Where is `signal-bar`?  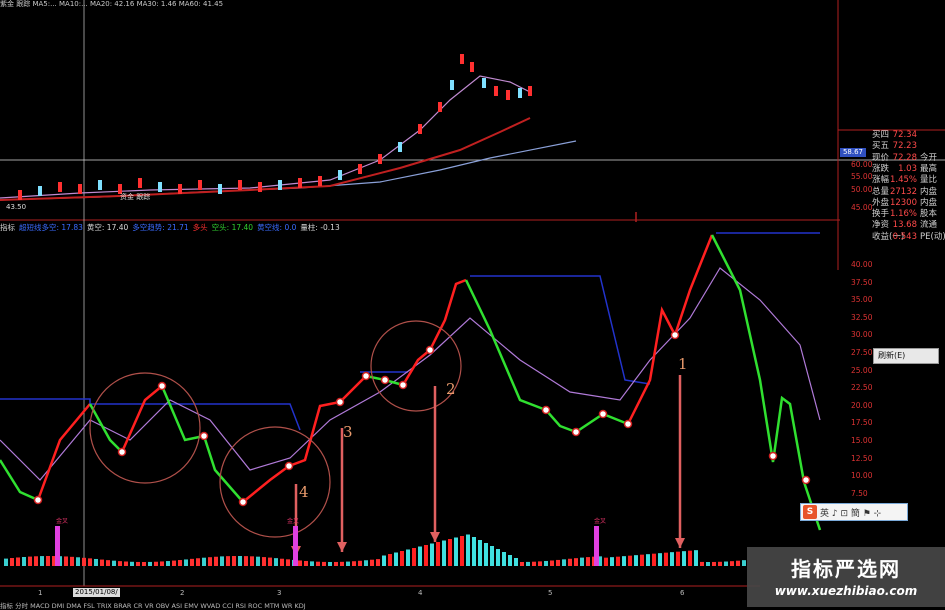 signal-bar is located at coordinates (596, 546).